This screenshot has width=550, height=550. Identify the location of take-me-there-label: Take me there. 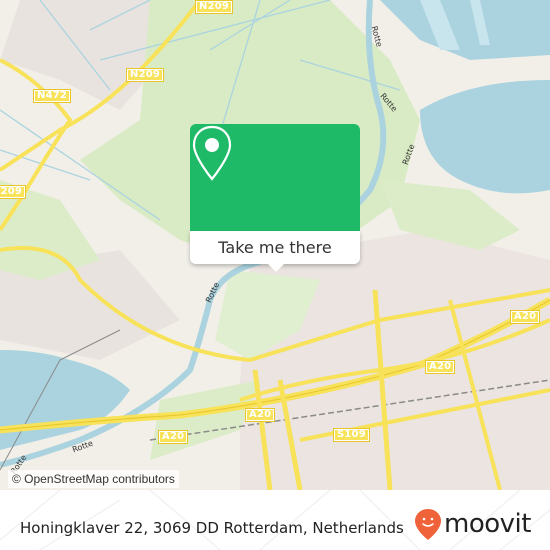
(275, 247).